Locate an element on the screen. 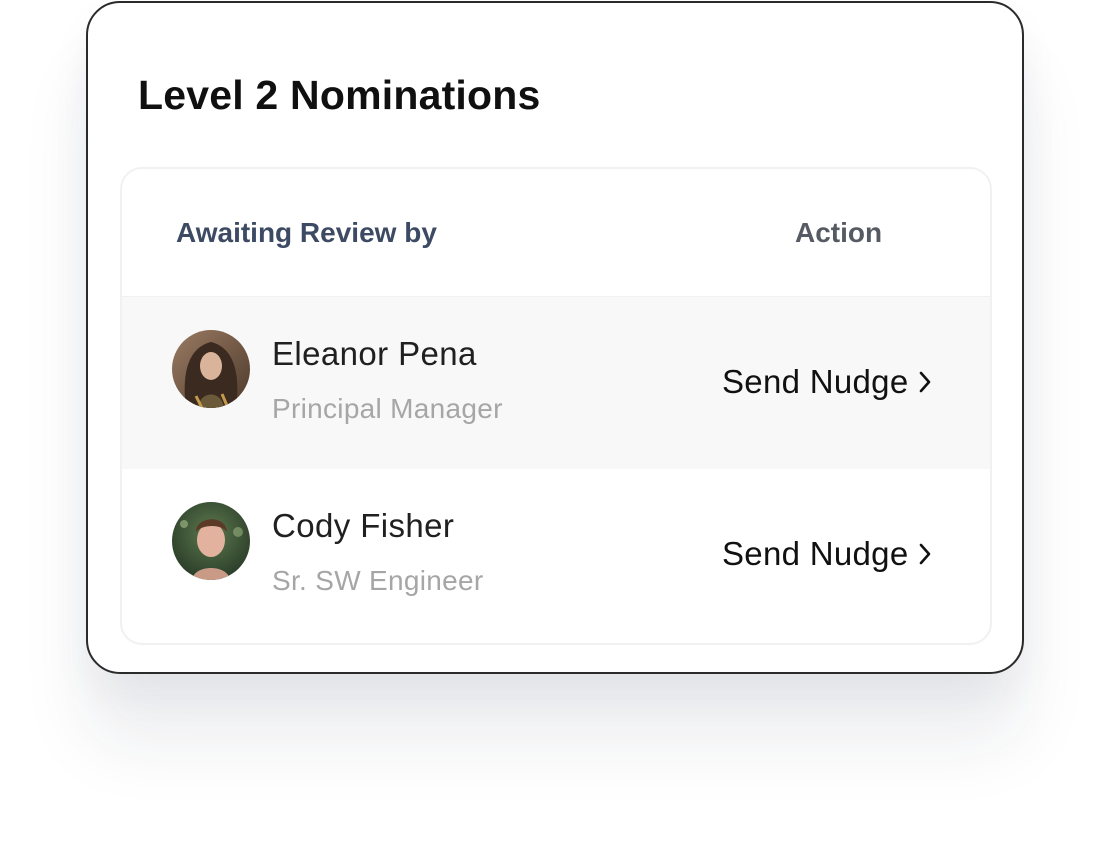  reviewer-role: Principal Manager is located at coordinates (387, 408).